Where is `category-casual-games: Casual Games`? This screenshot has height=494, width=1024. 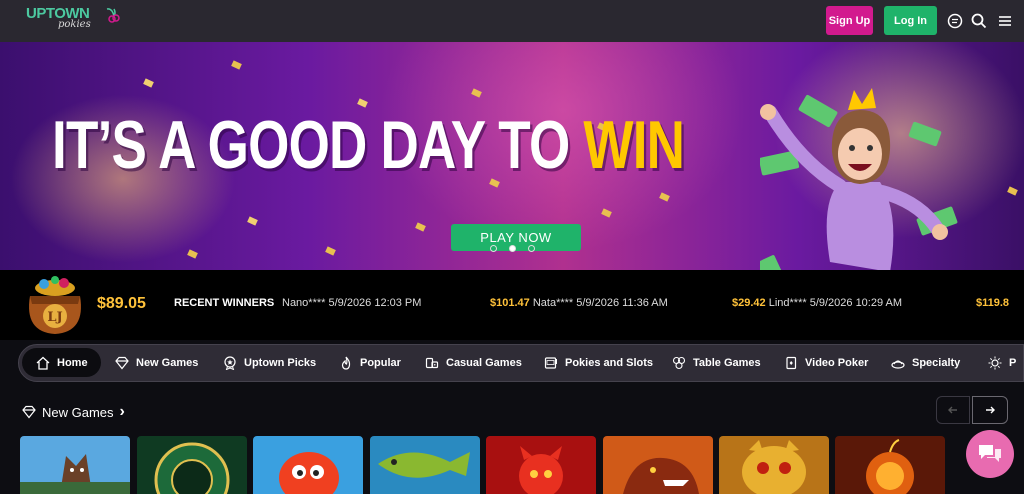
category-casual-games: Casual Games is located at coordinates (473, 363).